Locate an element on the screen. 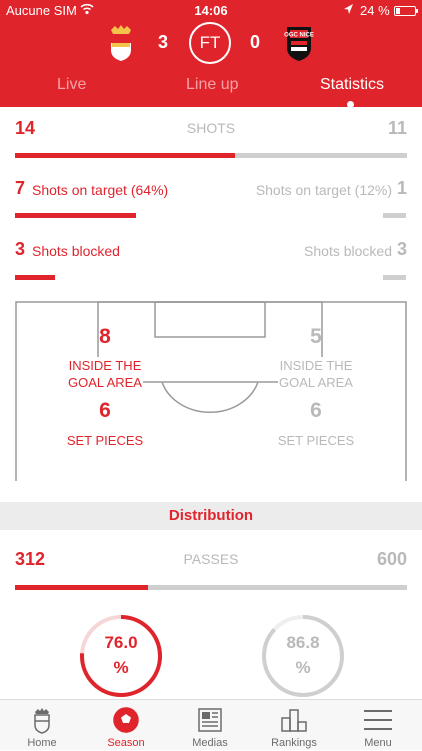 Image resolution: width=422 pixels, height=751 pixels. nav-rankings-label: Rankings is located at coordinates (294, 743).